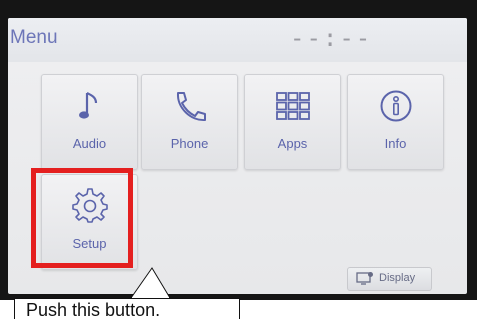 The height and width of the screenshot is (321, 477). I want to click on callout-text: Push this button., so click(93, 310).